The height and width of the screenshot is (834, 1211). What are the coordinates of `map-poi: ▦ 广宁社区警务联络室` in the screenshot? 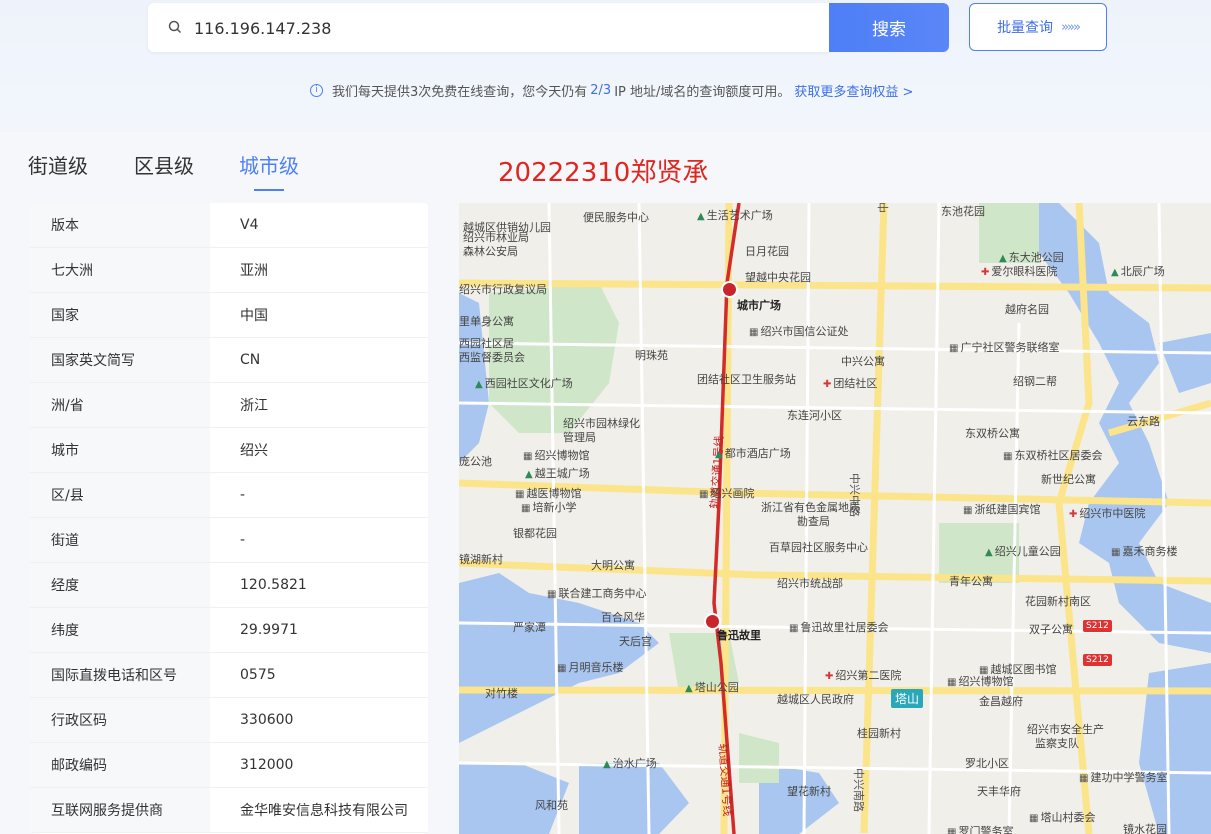 It's located at (1004, 347).